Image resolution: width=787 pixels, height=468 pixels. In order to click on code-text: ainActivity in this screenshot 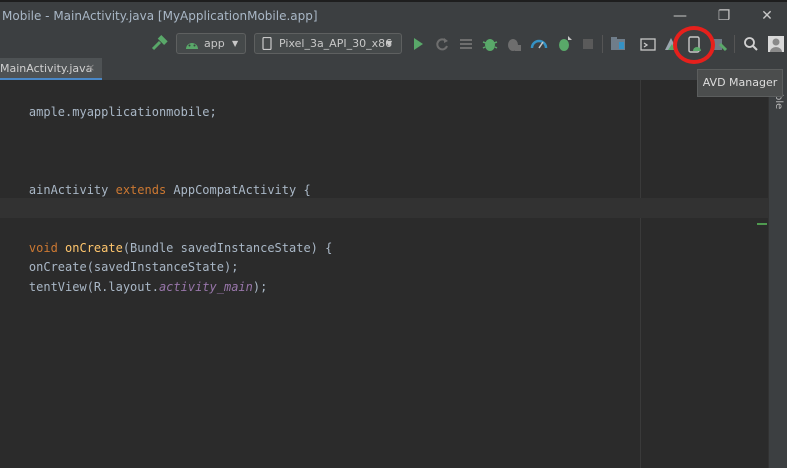, I will do `click(72, 190)`.